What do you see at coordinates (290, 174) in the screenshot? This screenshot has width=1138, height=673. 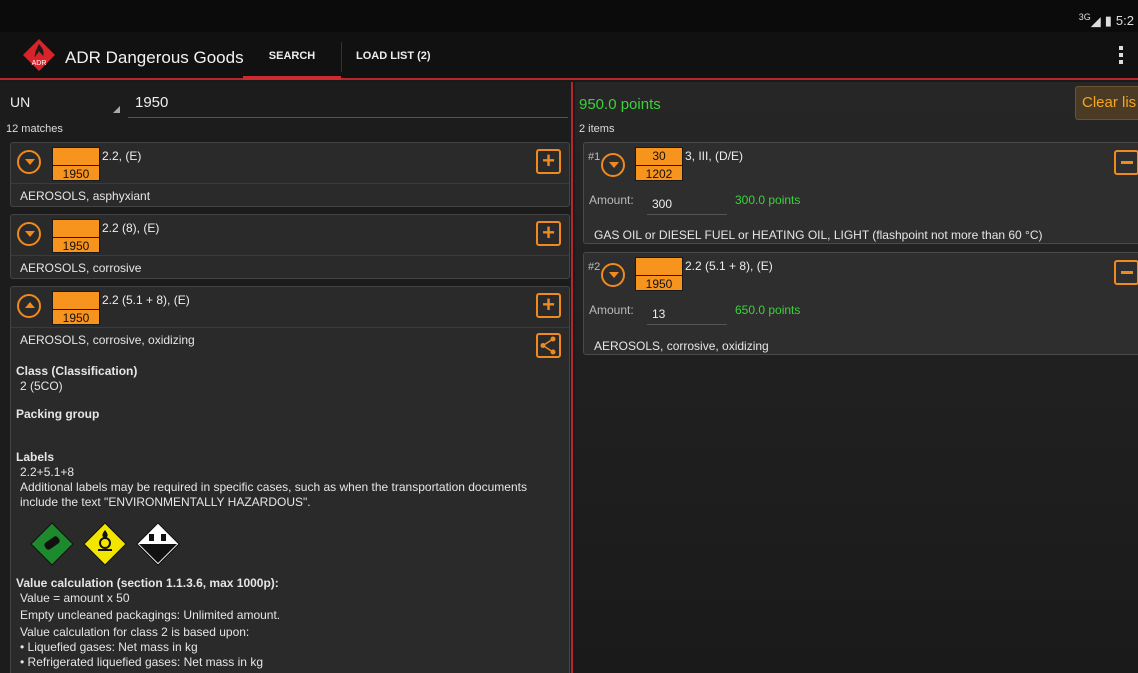 I see `result-card: 1950 2.2, (E) + AEROSOLS, asphyxiant` at bounding box center [290, 174].